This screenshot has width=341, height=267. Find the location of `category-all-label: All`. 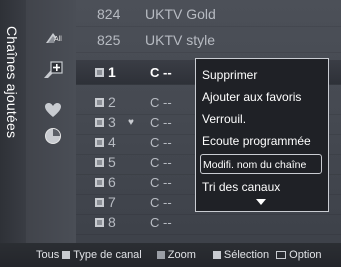

category-all-label: All is located at coordinates (58, 39).